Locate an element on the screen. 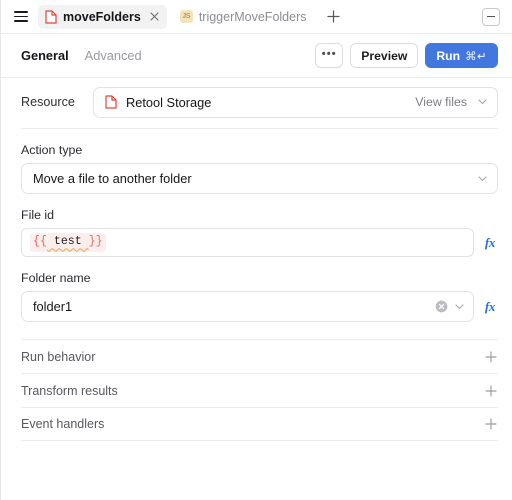  file-id-fx-button: fx is located at coordinates (490, 243).